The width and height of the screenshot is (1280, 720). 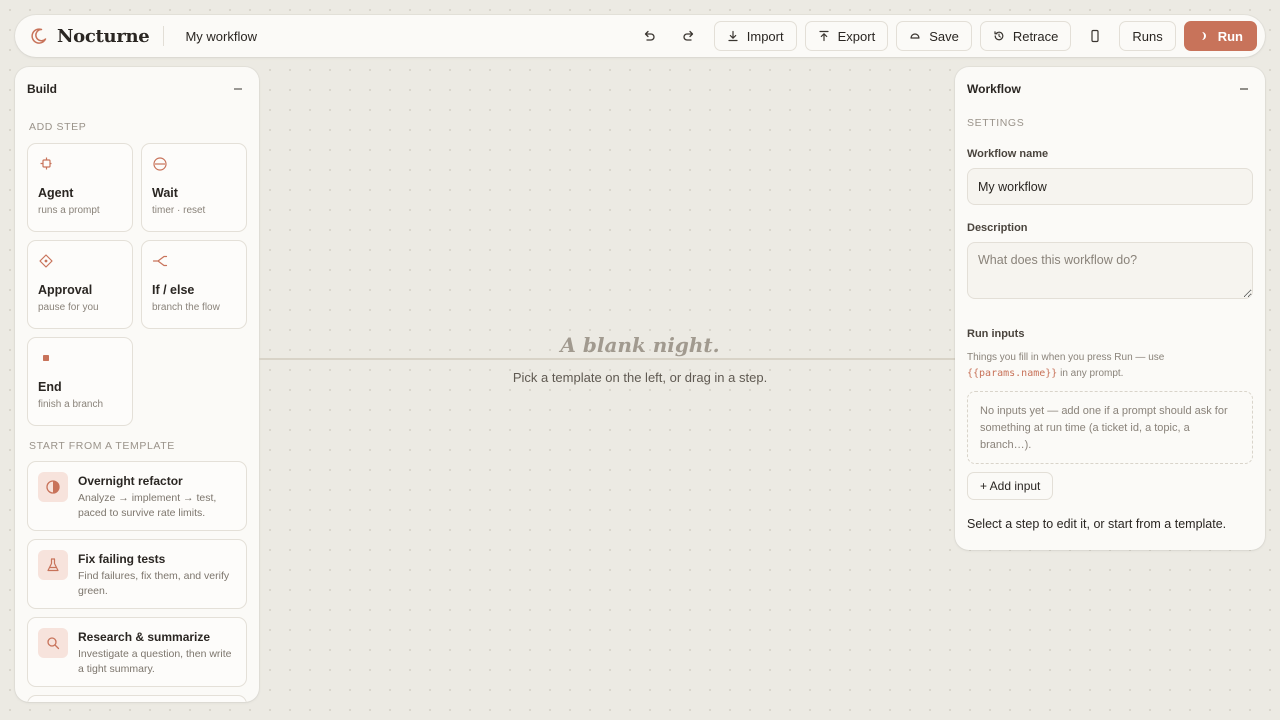 I want to click on description-input, so click(x=1110, y=270).